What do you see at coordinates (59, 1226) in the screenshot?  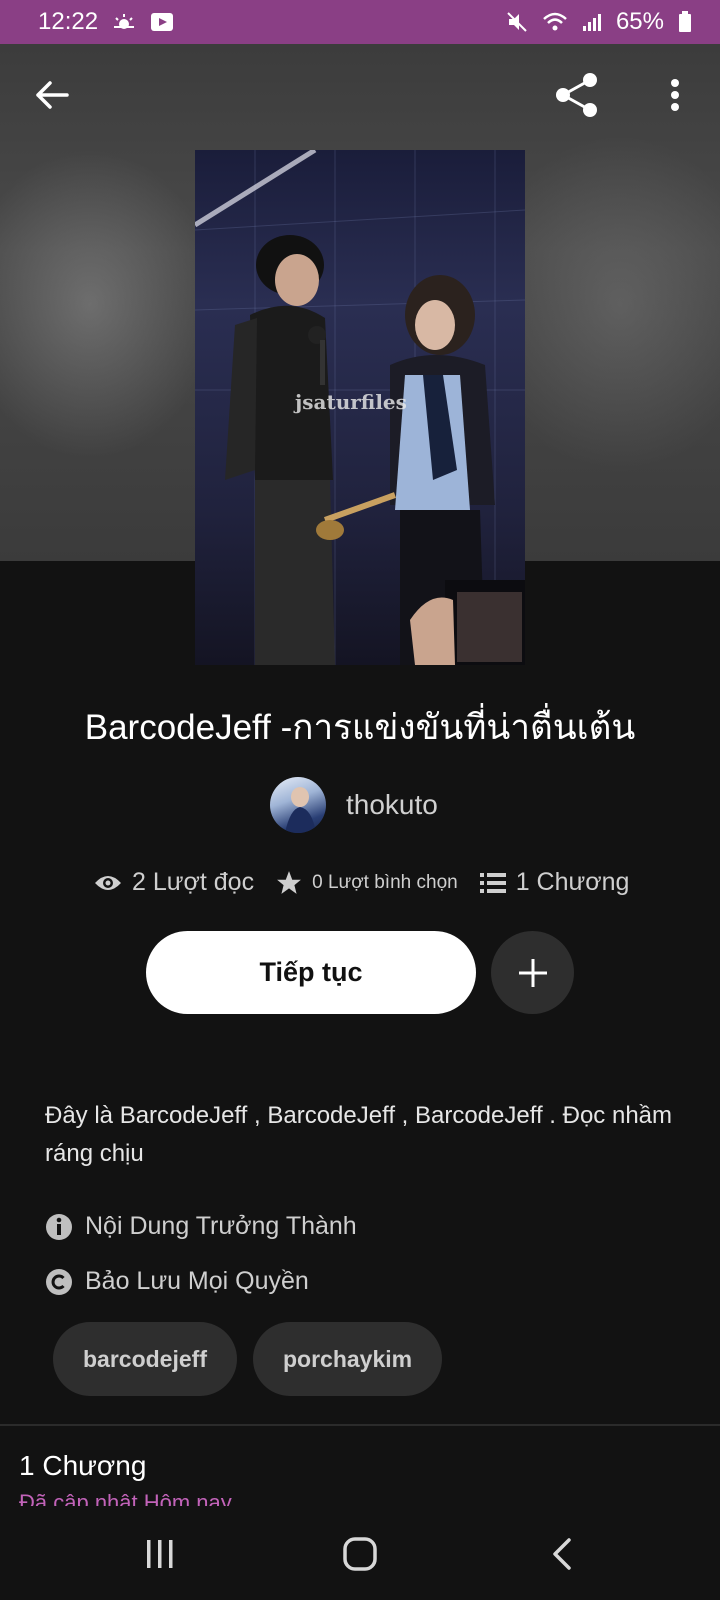 I see `info-icon` at bounding box center [59, 1226].